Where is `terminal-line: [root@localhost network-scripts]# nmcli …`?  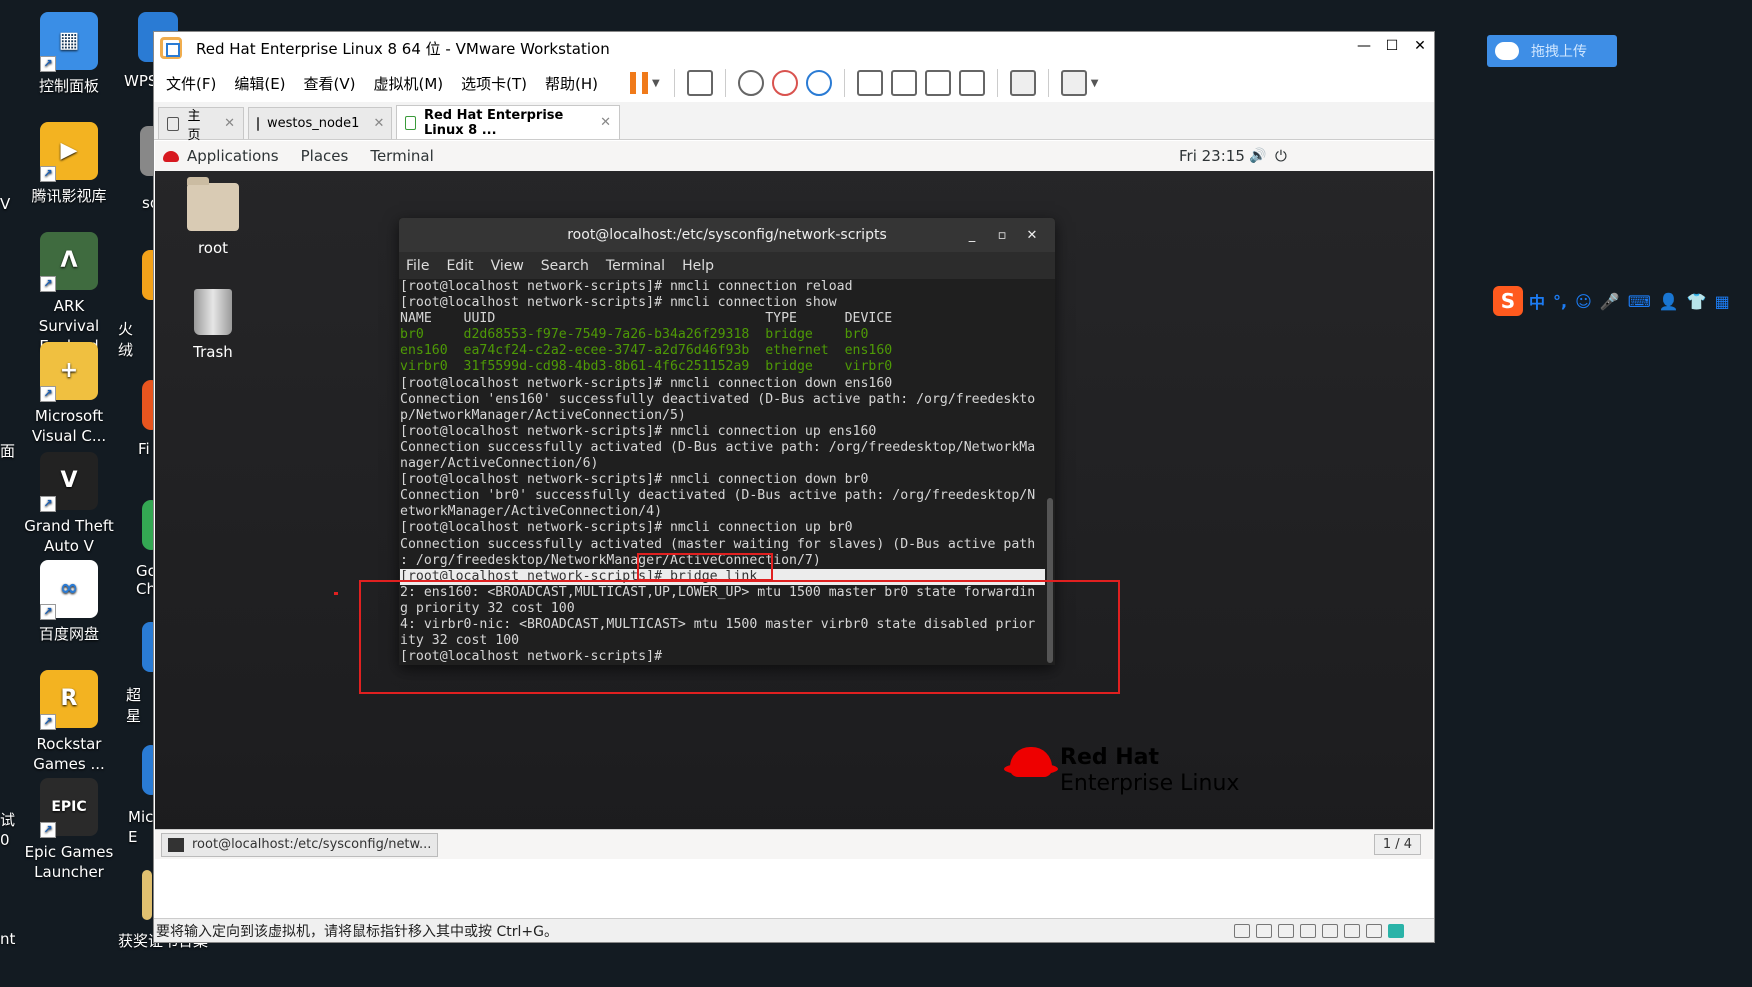 terminal-line: [root@localhost network-scripts]# nmcli … is located at coordinates (626, 528).